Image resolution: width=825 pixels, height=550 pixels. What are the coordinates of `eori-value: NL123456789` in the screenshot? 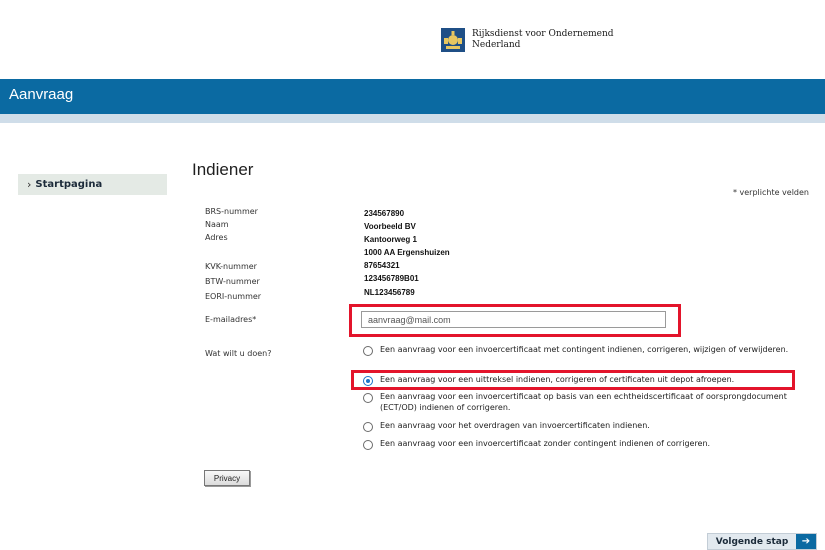 It's located at (389, 292).